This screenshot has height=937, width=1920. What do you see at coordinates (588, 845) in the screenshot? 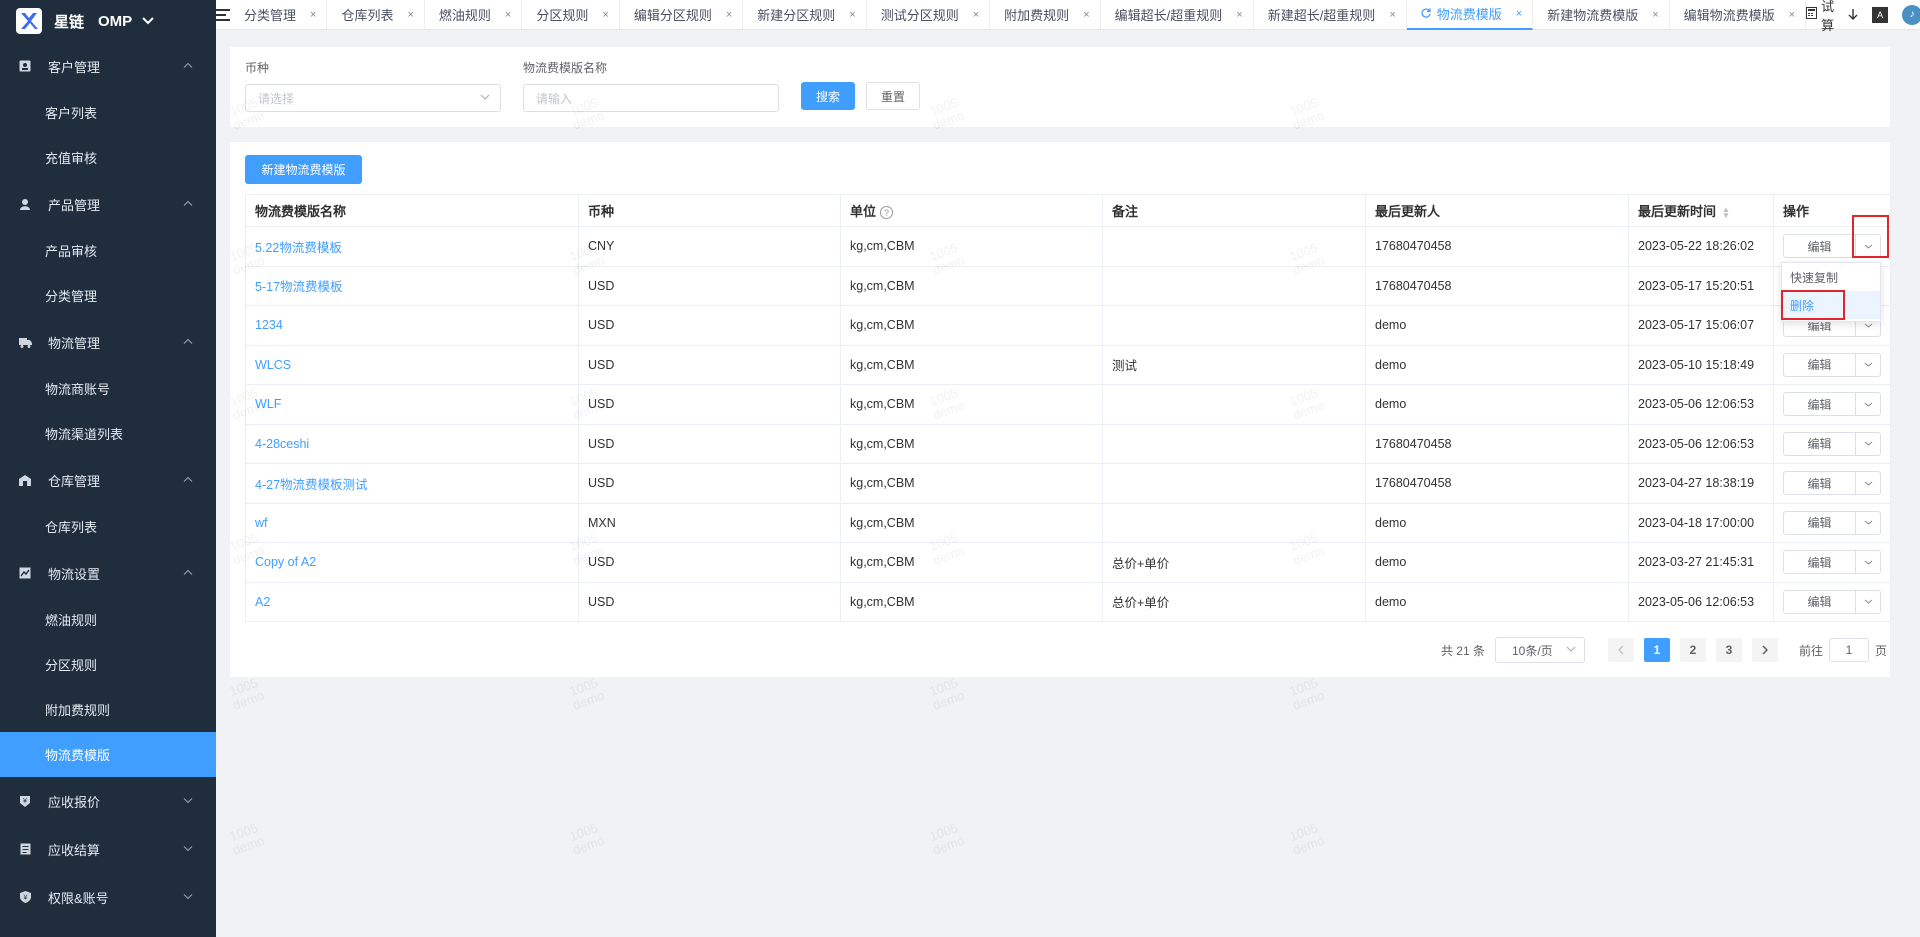
I see `watermark-line: demo` at bounding box center [588, 845].